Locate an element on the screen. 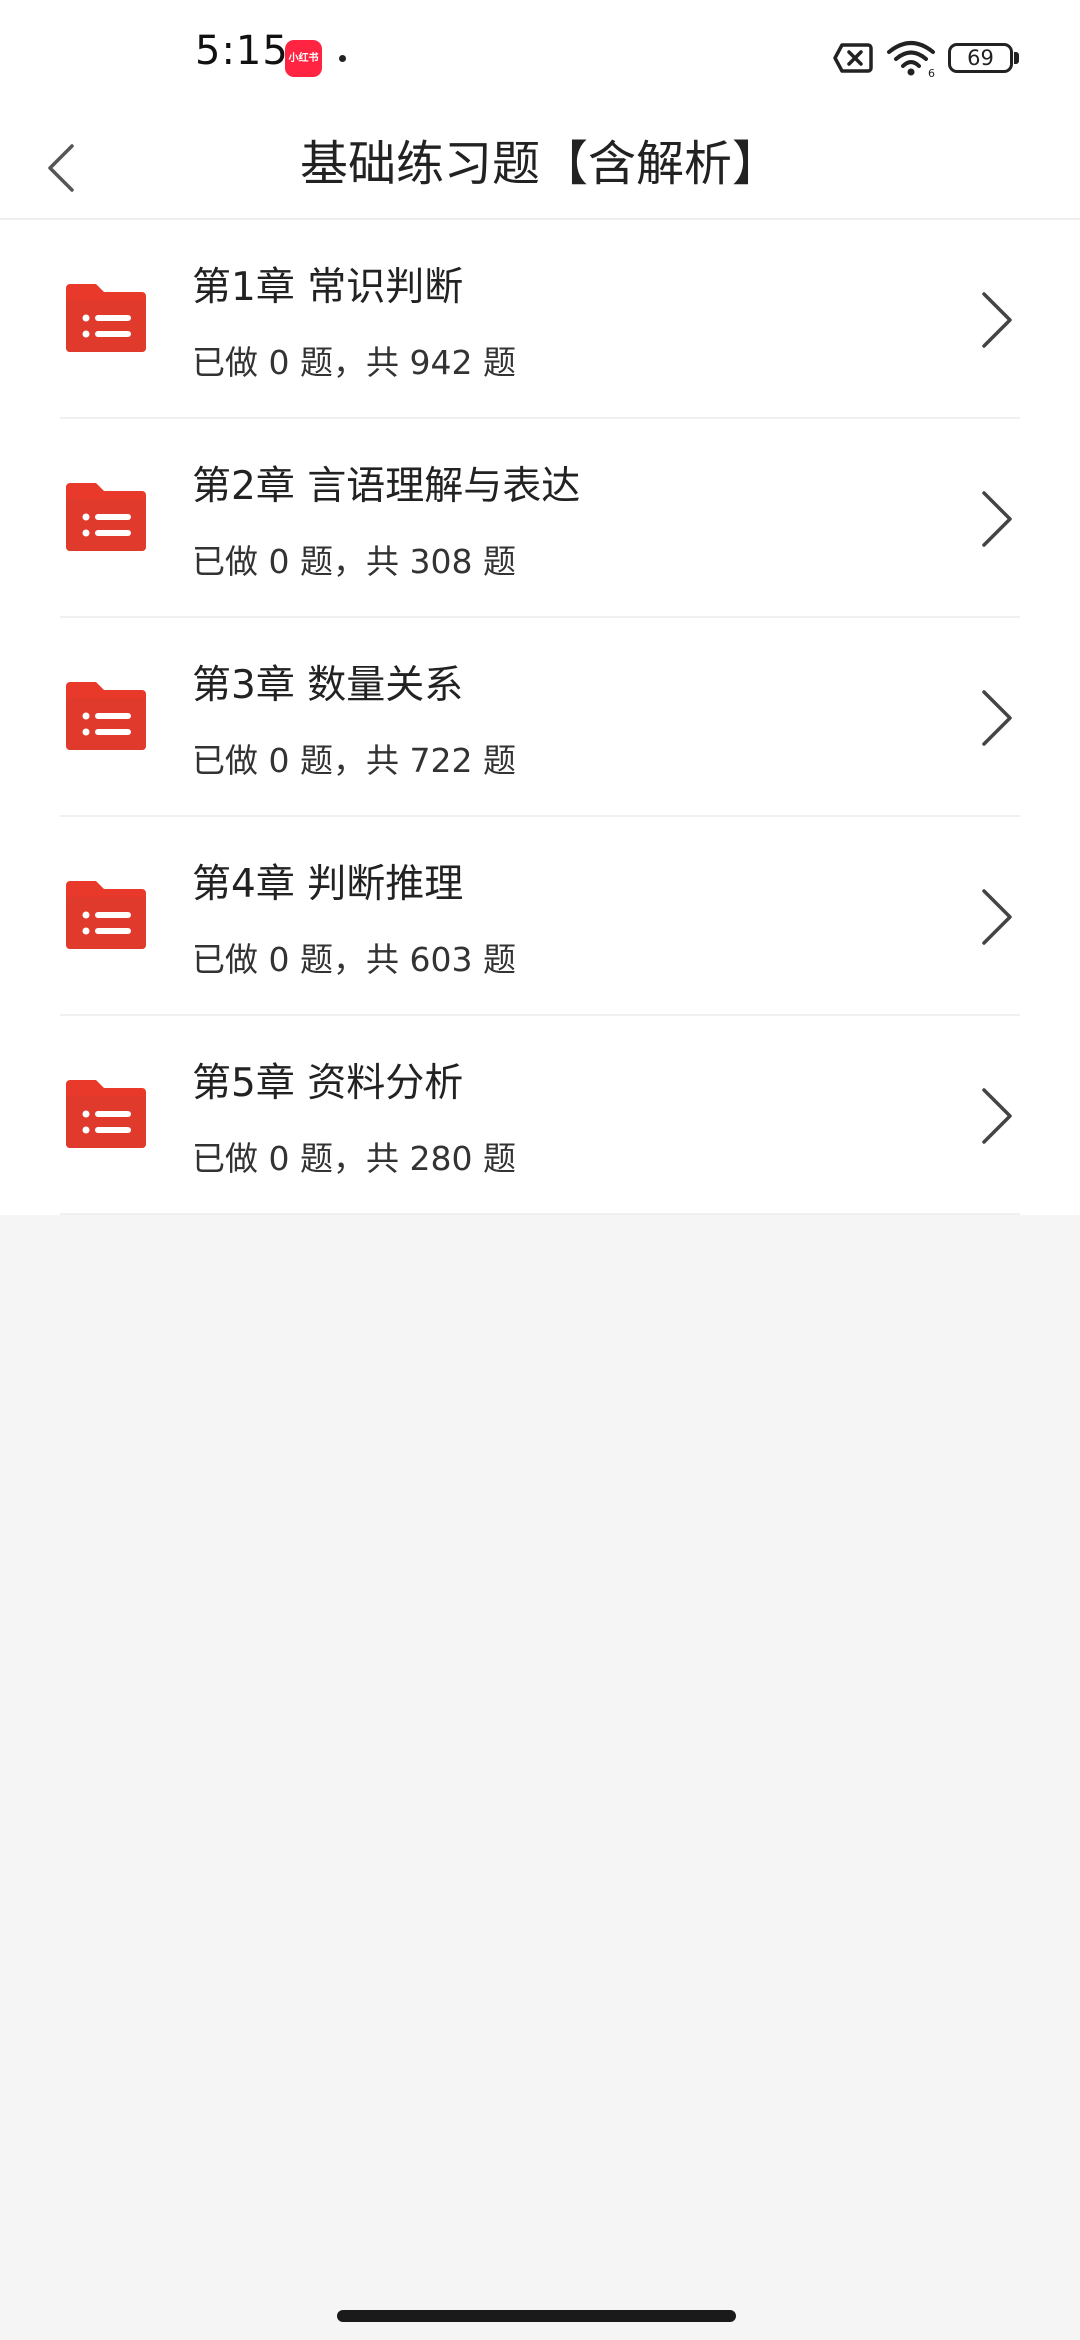 The image size is (1080, 2340). divider is located at coordinates (540, 1214).